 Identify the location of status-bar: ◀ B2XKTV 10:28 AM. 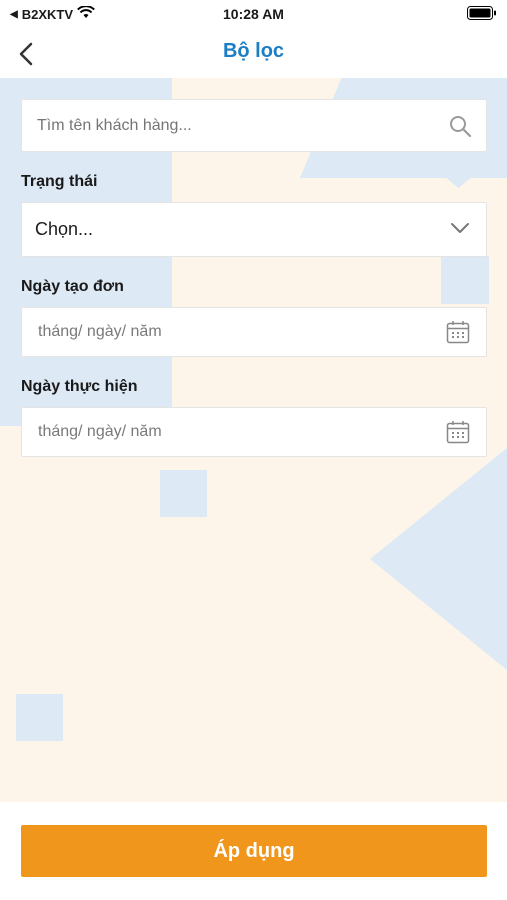
(253, 15).